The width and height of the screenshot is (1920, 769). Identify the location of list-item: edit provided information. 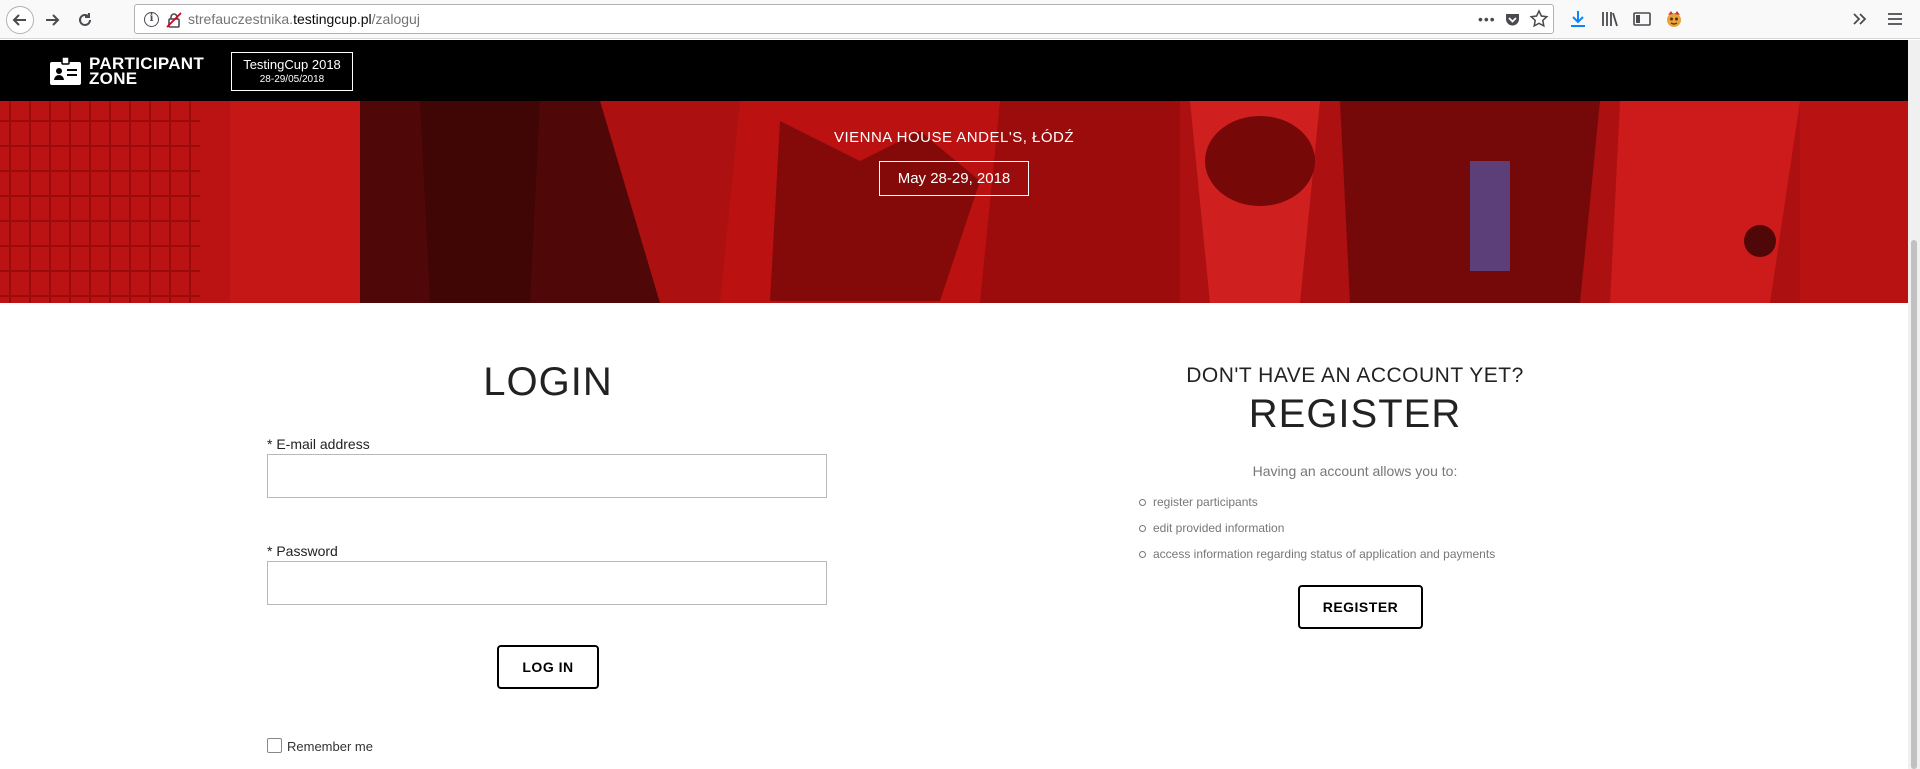
(1317, 528).